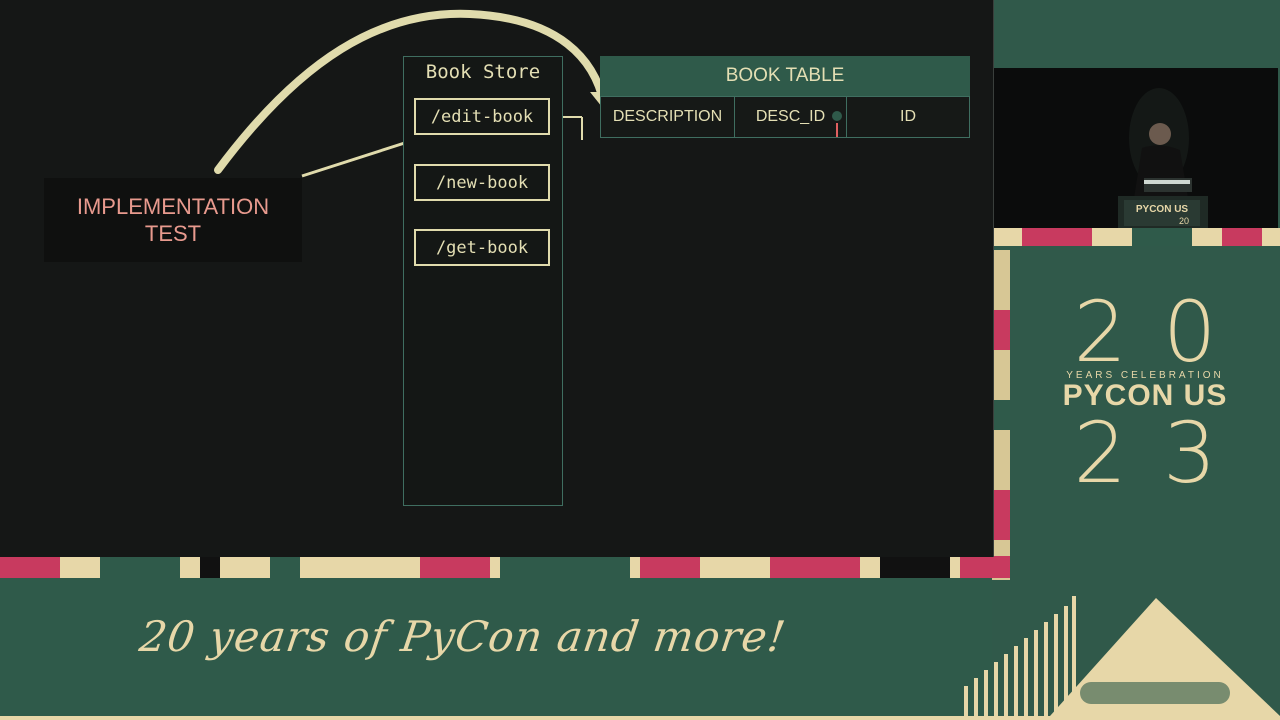 The height and width of the screenshot is (720, 1280). I want to click on pycon-logo: 20 YEARS CELEBRATION PYCON US 23, so click(1145, 410).